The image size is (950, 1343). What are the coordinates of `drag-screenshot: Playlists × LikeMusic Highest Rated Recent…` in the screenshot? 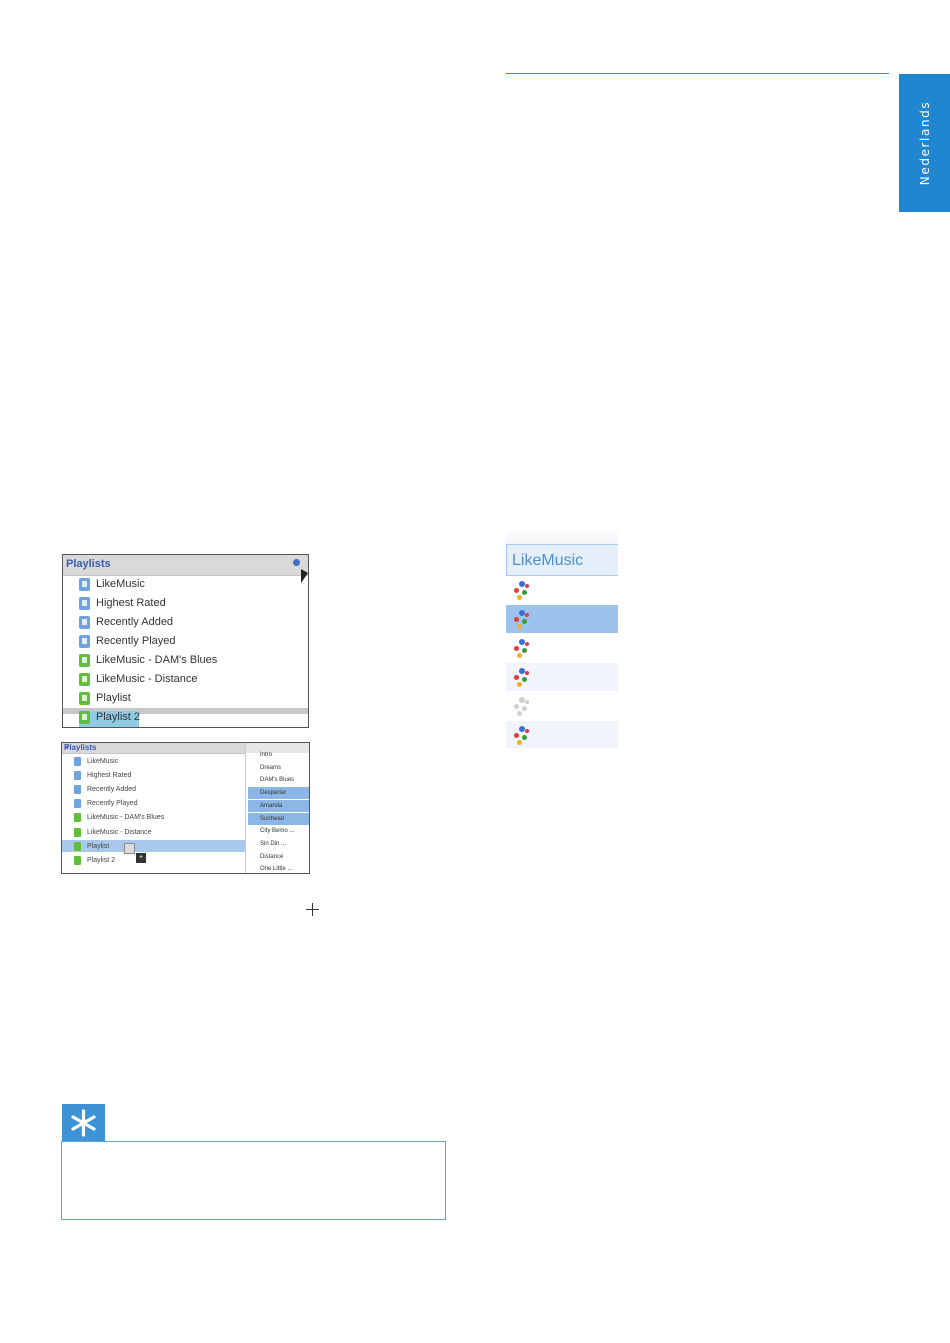 It's located at (185, 808).